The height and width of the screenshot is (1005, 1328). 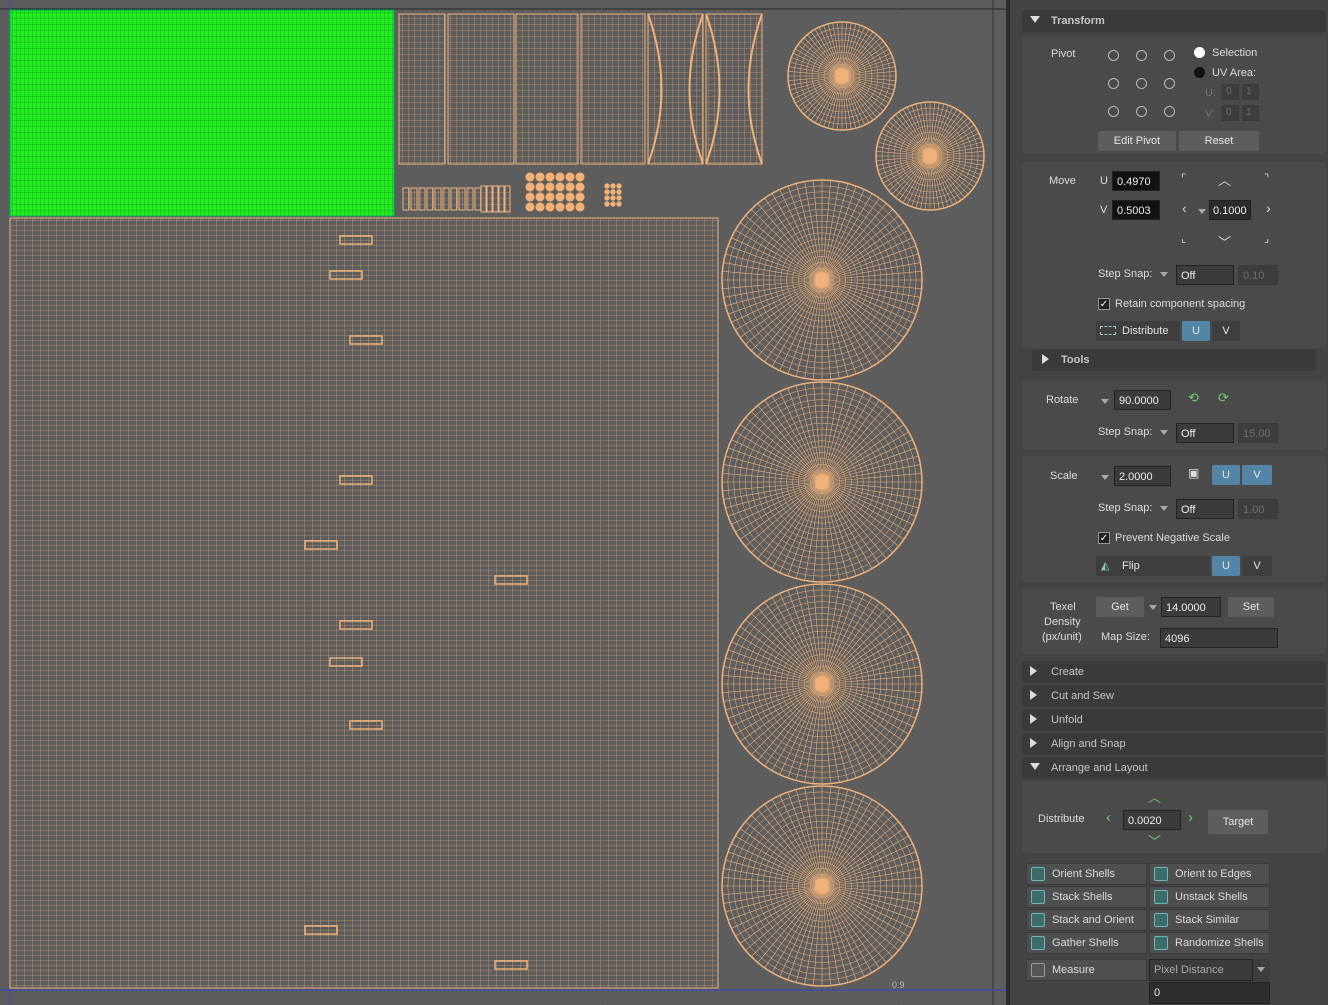 I want to click on flip-button: ◭ Flip, so click(x=1153, y=566).